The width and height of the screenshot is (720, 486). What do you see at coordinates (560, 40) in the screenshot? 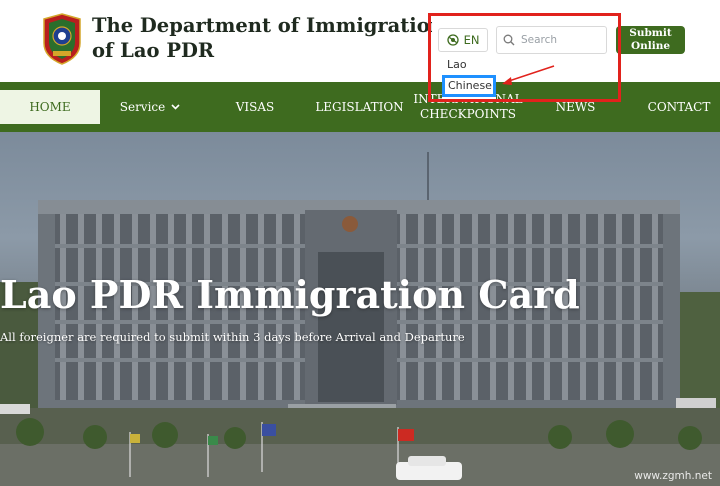
I see `search-input` at bounding box center [560, 40].